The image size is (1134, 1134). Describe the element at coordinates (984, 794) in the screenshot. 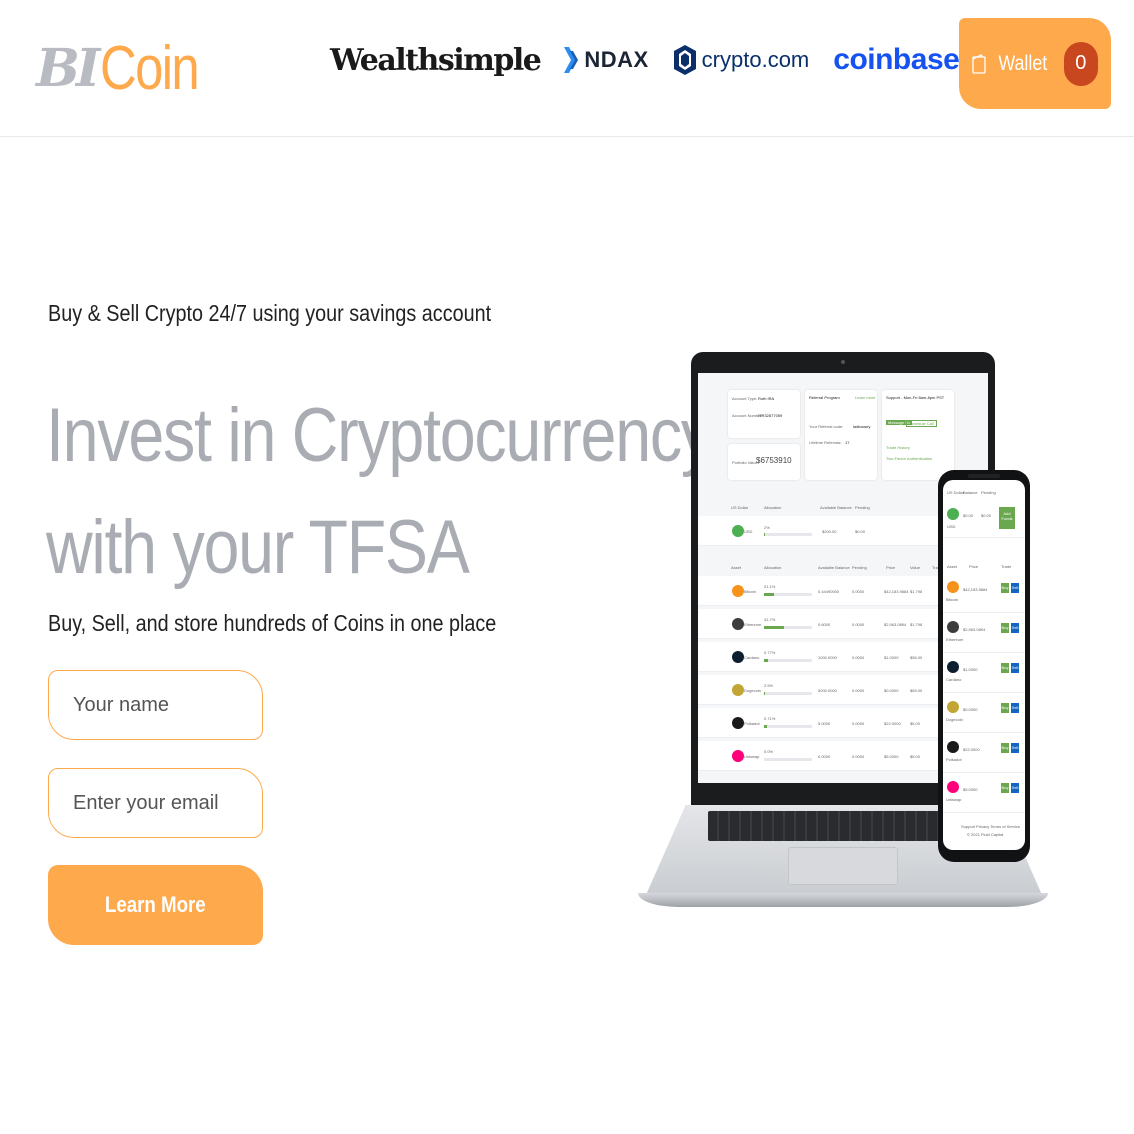

I see `phone-asset-row: Uniswap $5.0000 Buy Sell` at that location.